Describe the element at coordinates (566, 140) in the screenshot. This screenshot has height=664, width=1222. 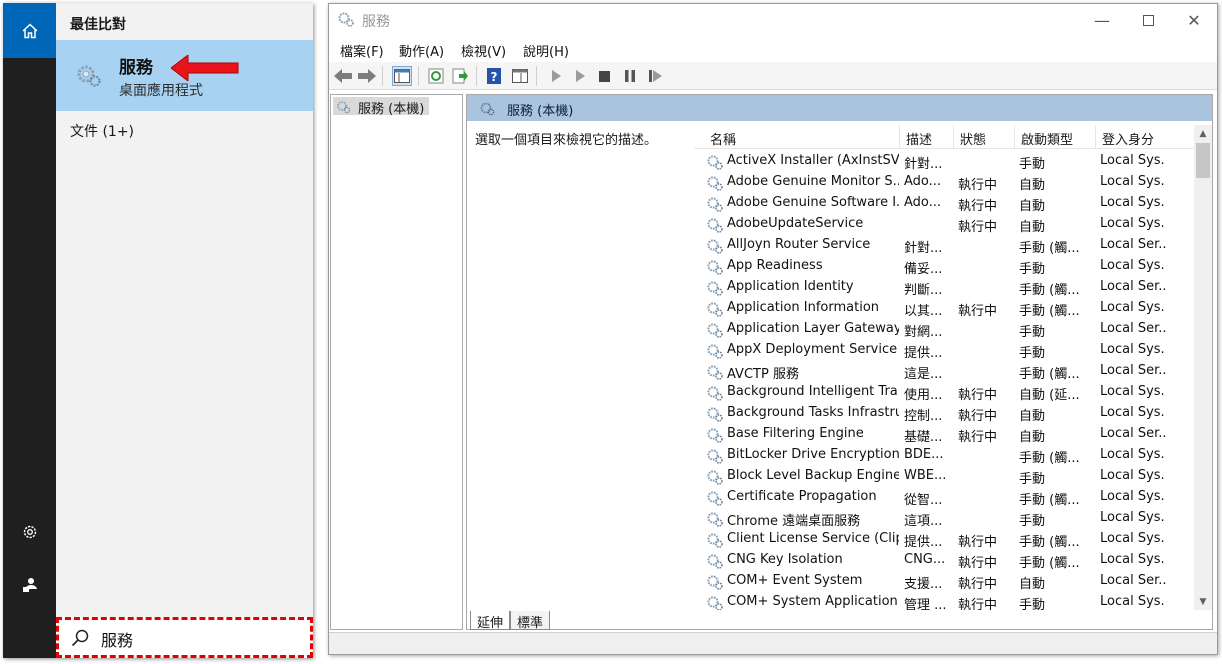
I see `description-text: 選取一個項目來檢視它的描述。` at that location.